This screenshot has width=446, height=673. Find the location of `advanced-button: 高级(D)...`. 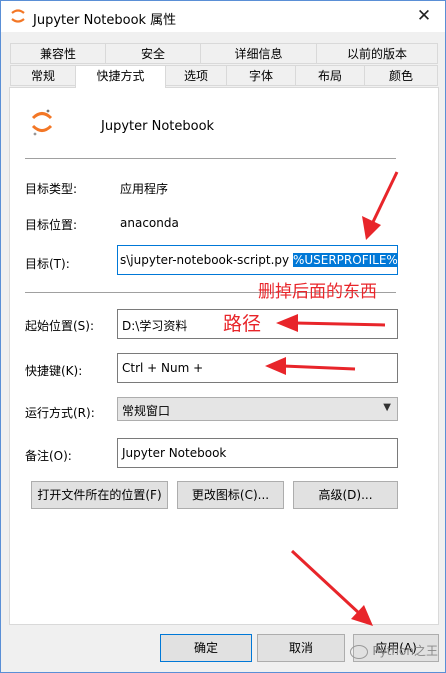

advanced-button: 高级(D)... is located at coordinates (345, 495).